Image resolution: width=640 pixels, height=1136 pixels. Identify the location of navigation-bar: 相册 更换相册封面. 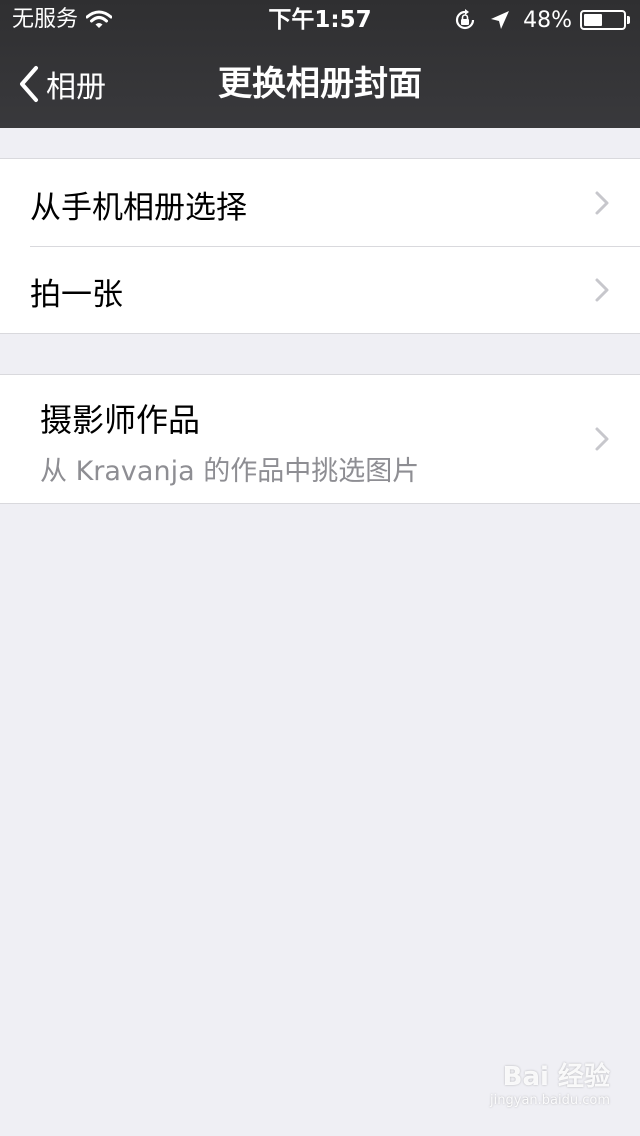
(320, 84).